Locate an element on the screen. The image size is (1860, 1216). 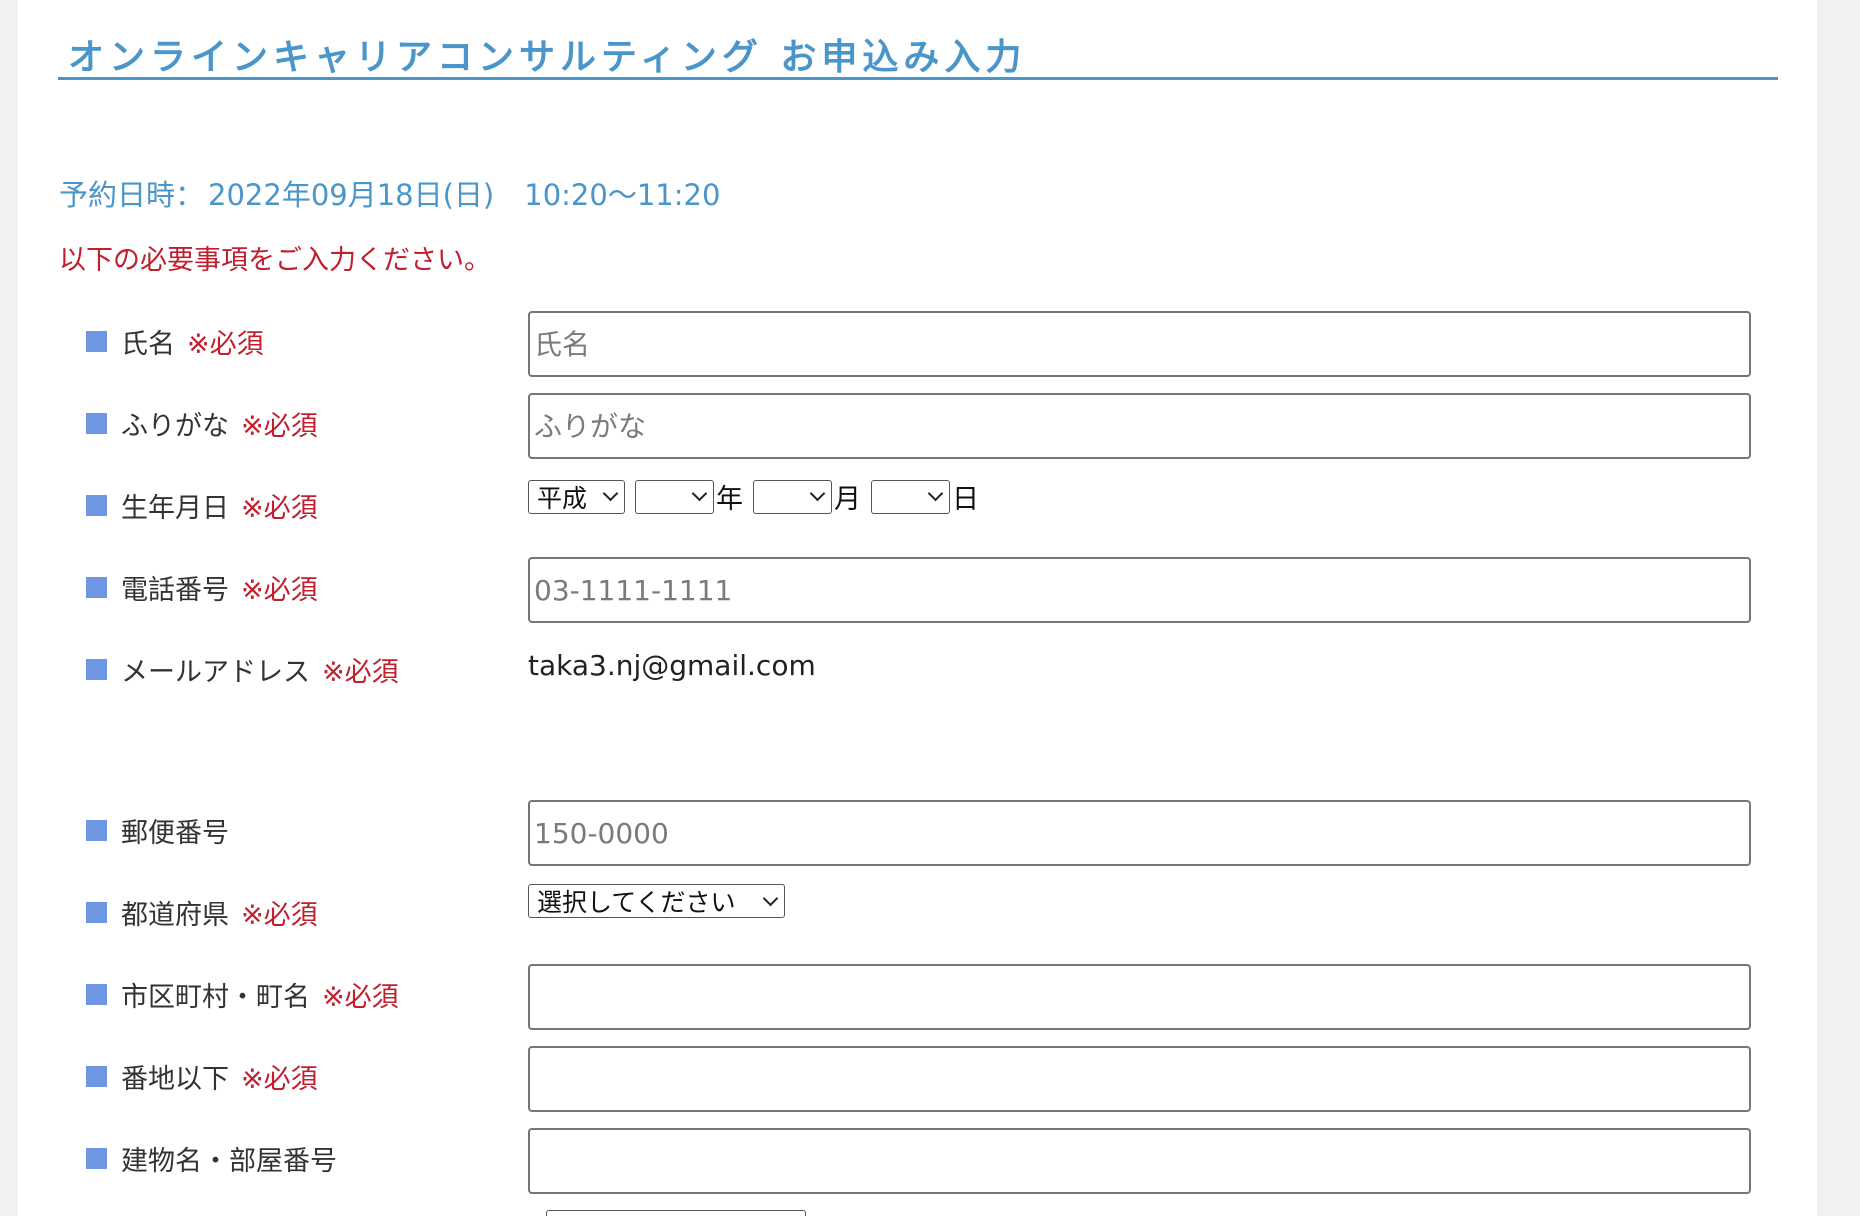
field-label-phone: 電話番号 ※必須 is located at coordinates (202, 587).